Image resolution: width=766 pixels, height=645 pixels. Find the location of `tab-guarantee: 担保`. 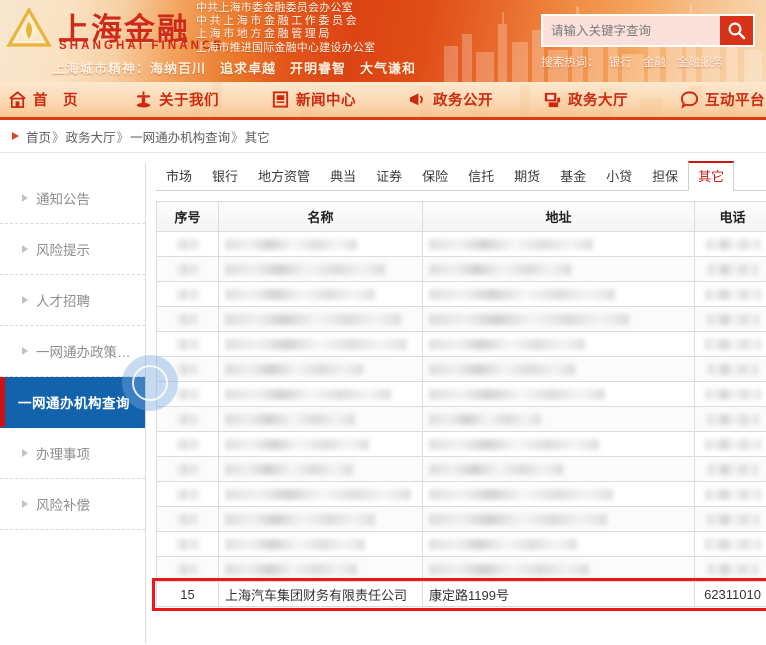

tab-guarantee: 担保 is located at coordinates (665, 176).